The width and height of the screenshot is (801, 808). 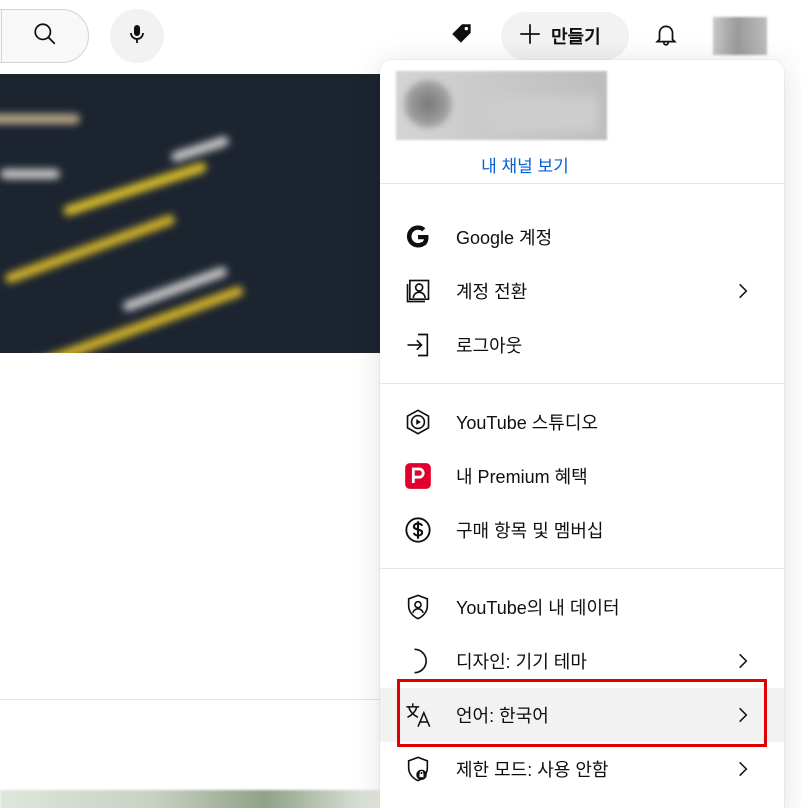 I want to click on voice-search-button, so click(x=137, y=36).